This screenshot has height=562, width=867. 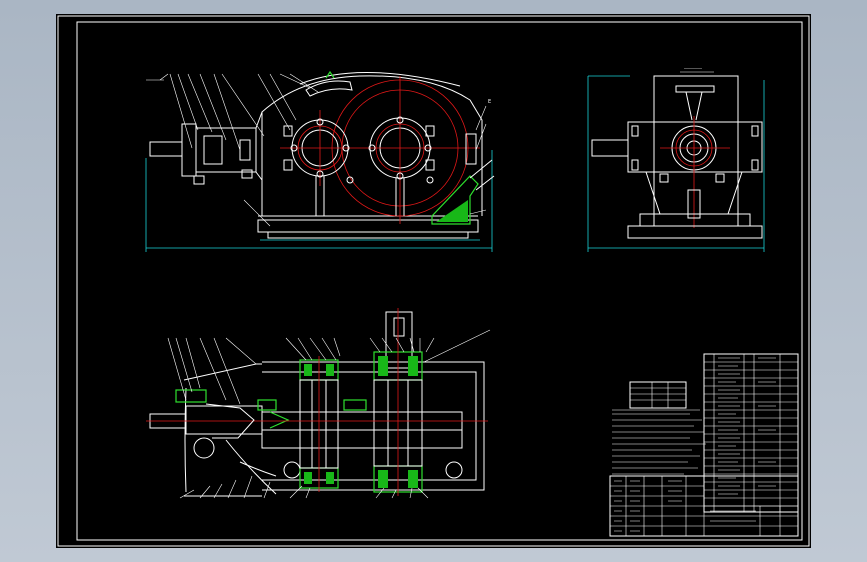 I want to click on title-block, so click(x=704, y=506).